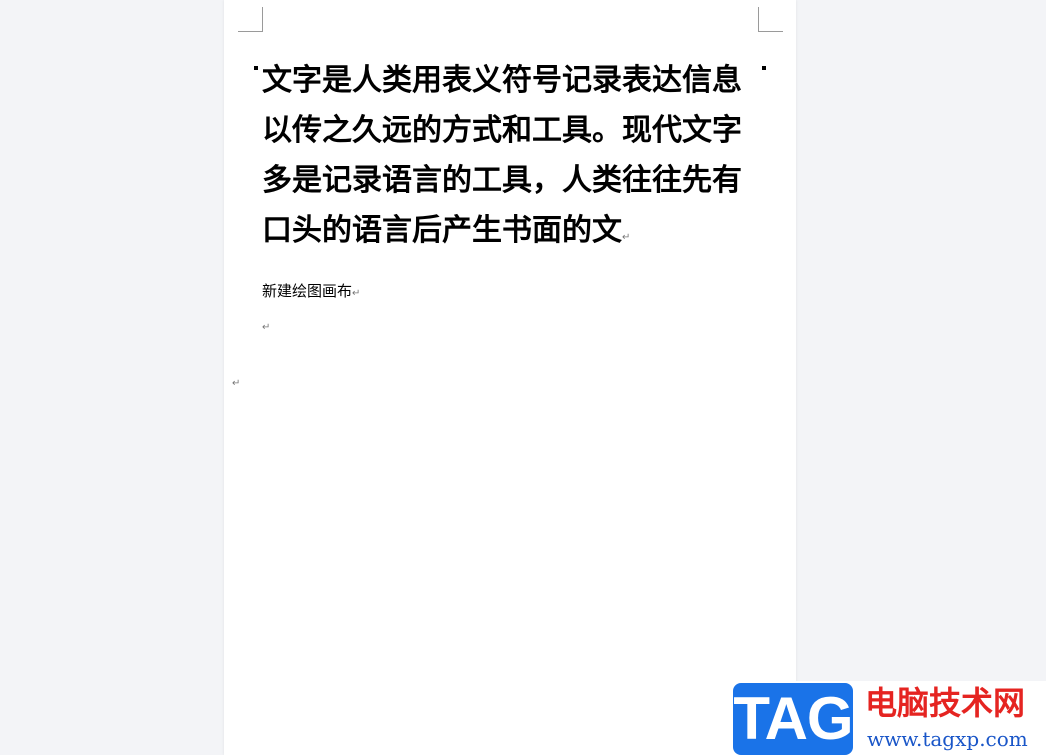 The image size is (1046, 755). Describe the element at coordinates (947, 739) in the screenshot. I see `watermark-url: www.tagxp.com` at that location.